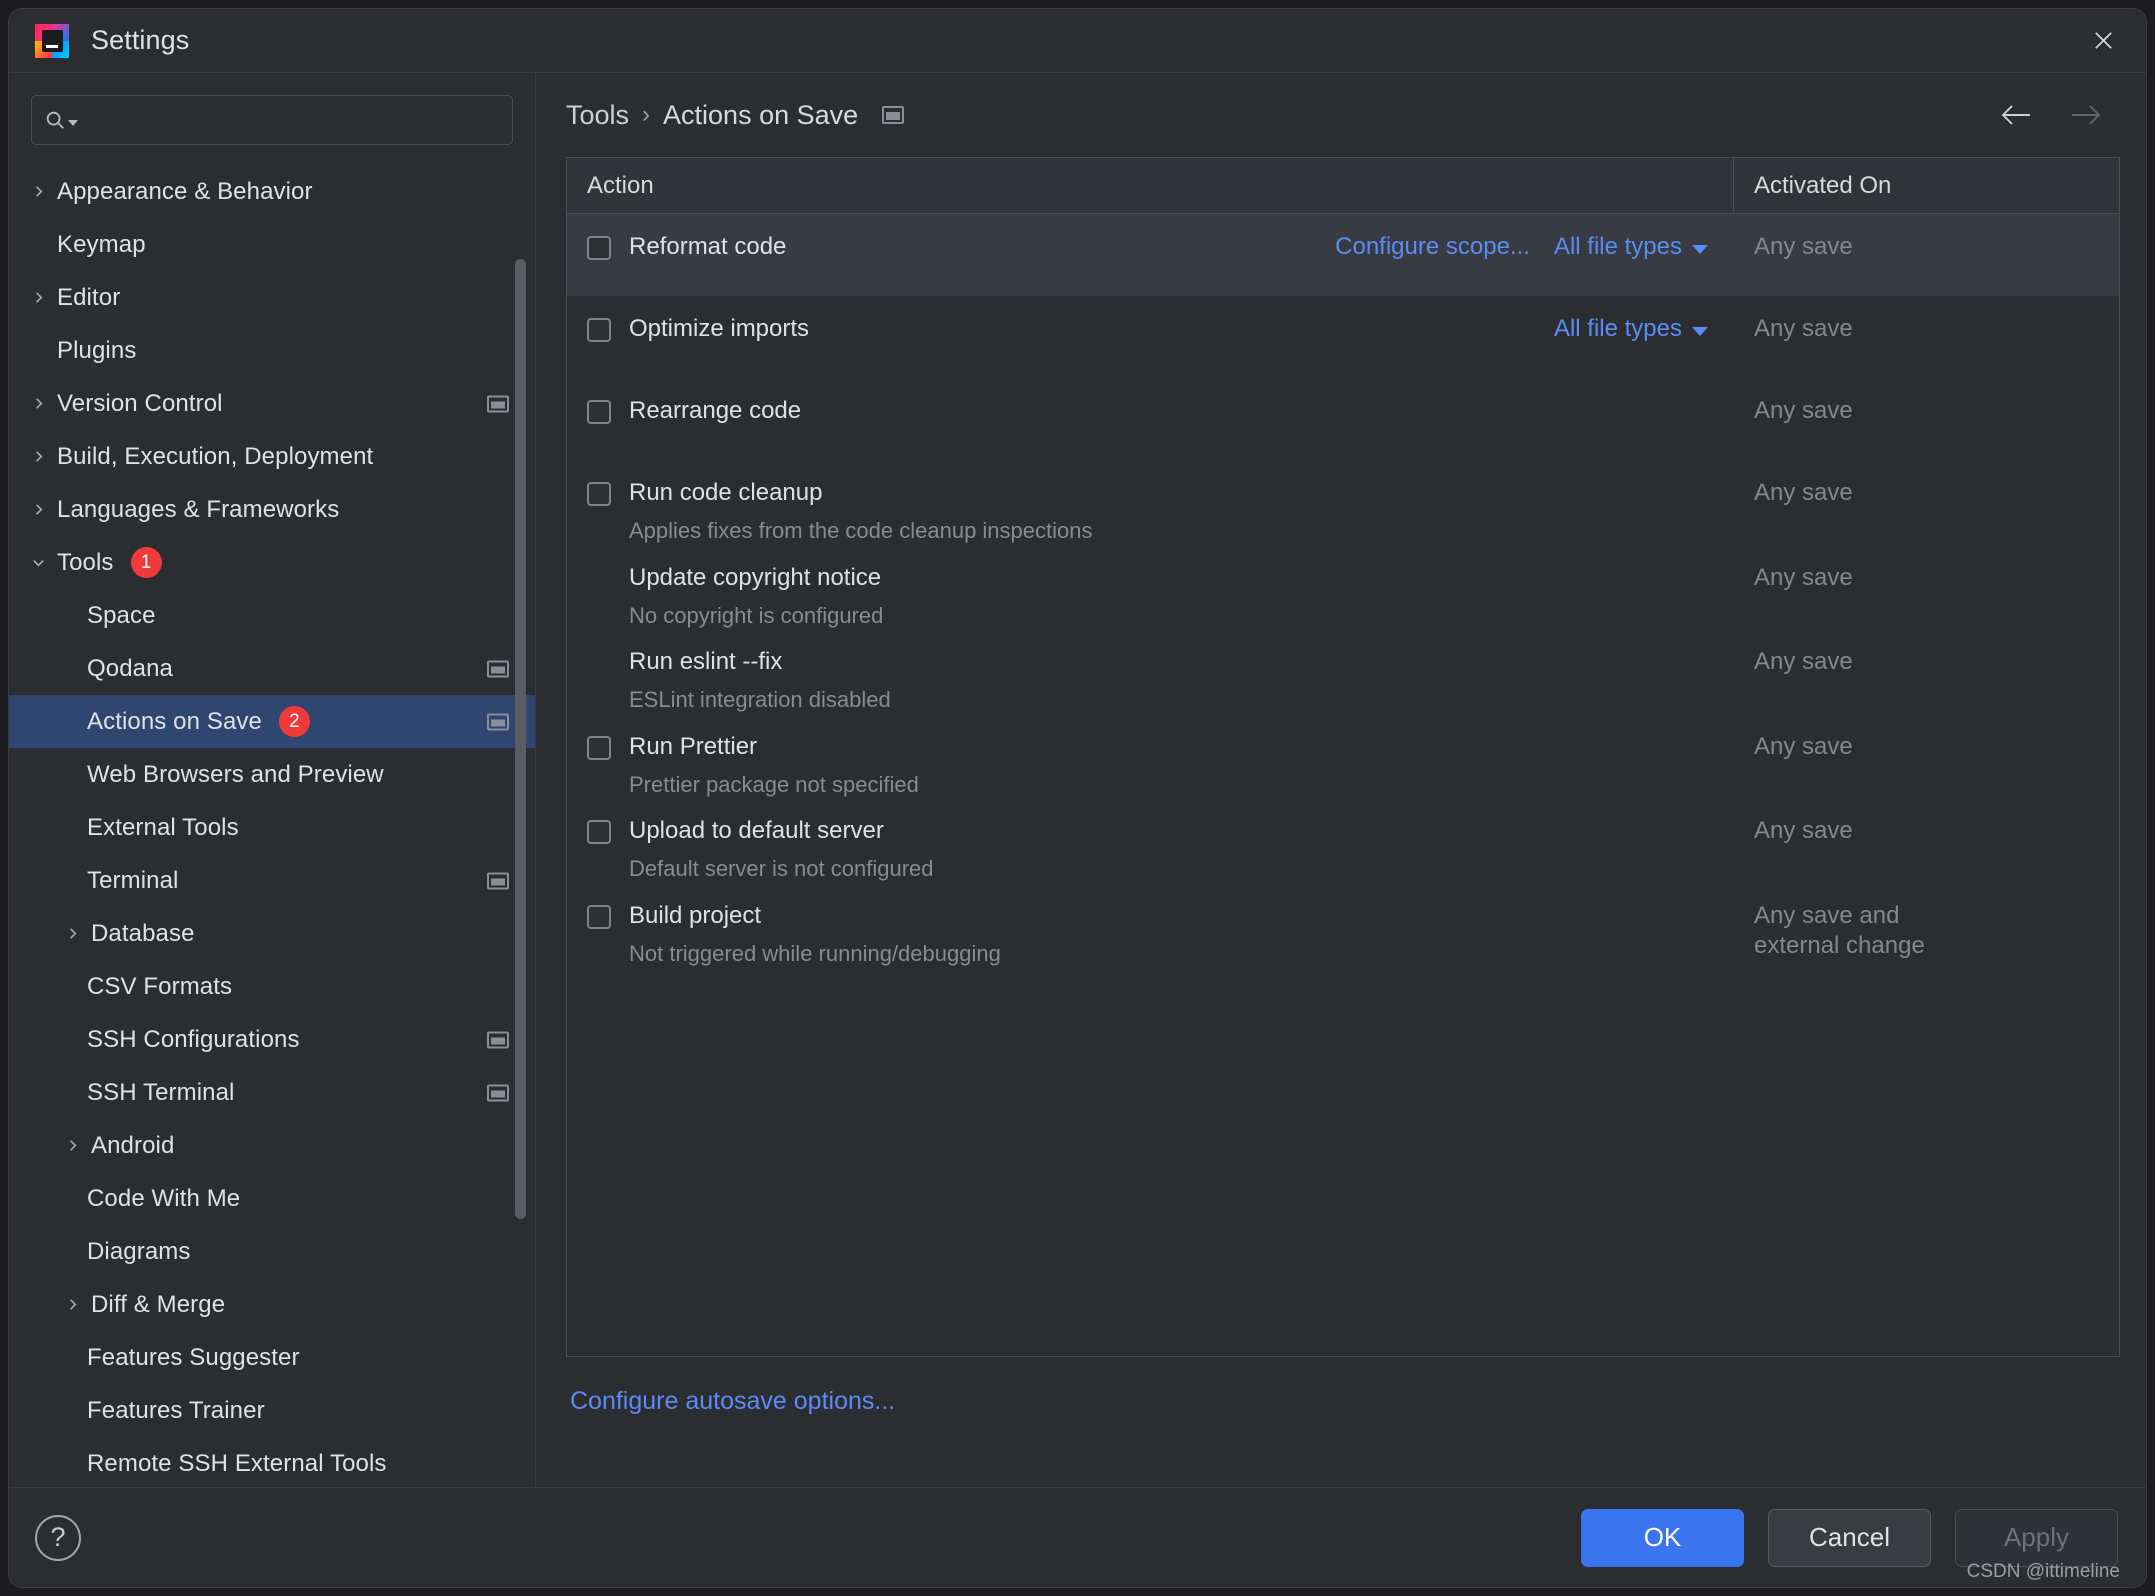 The image size is (2155, 1596). I want to click on sidebar-item-diagrams: Diagrams, so click(272, 1251).